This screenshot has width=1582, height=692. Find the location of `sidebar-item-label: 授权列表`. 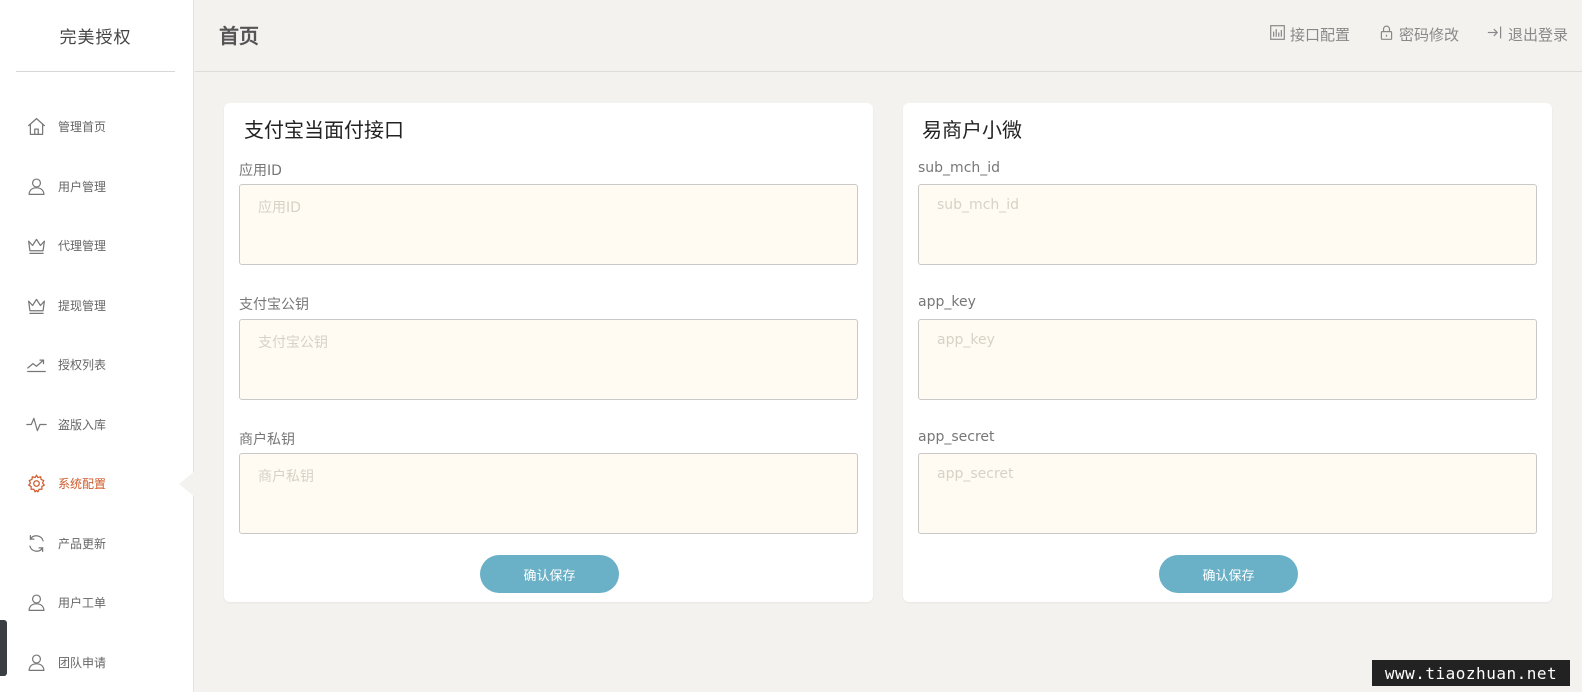

sidebar-item-label: 授权列表 is located at coordinates (82, 365).